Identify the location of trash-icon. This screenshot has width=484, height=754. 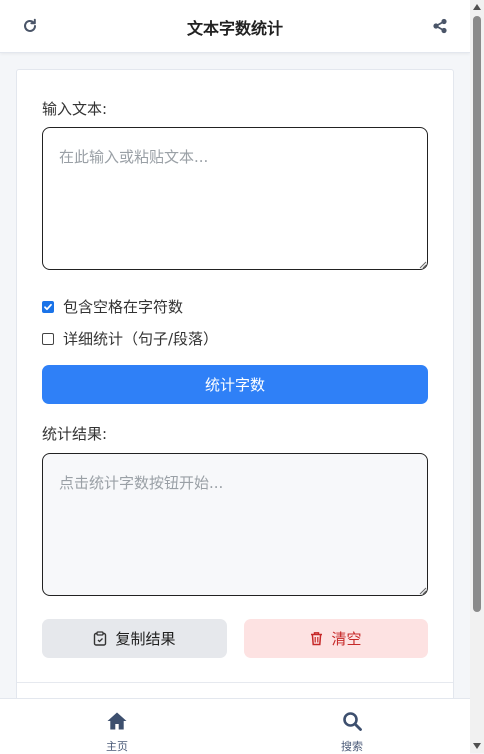
(317, 639).